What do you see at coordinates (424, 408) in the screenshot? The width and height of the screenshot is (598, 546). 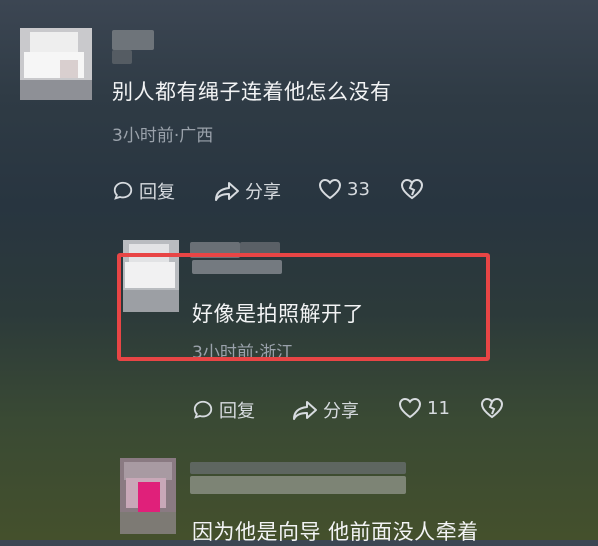 I see `like-button: 11` at bounding box center [424, 408].